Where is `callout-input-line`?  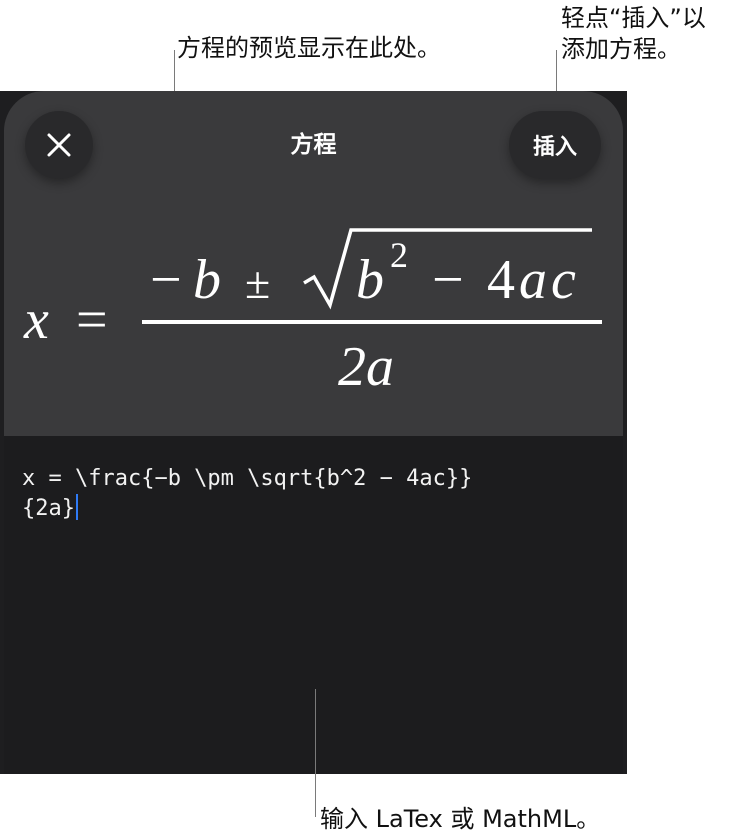 callout-input-line is located at coordinates (315, 753).